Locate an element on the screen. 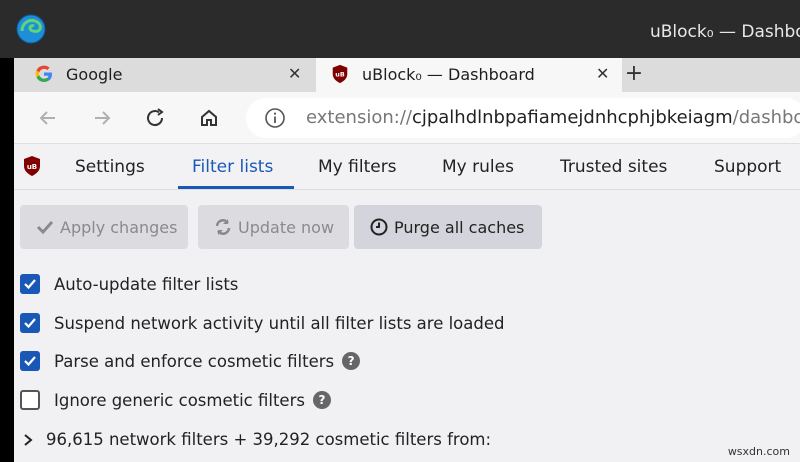 The height and width of the screenshot is (462, 800). ublock-logo-icon: uB is located at coordinates (32, 166).